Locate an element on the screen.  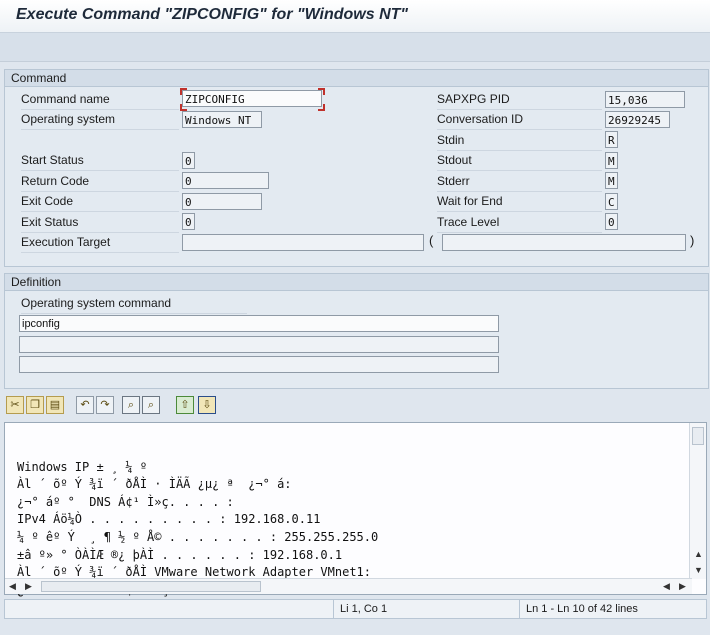
exit-status-label: Exit Status is located at coordinates (100, 223).